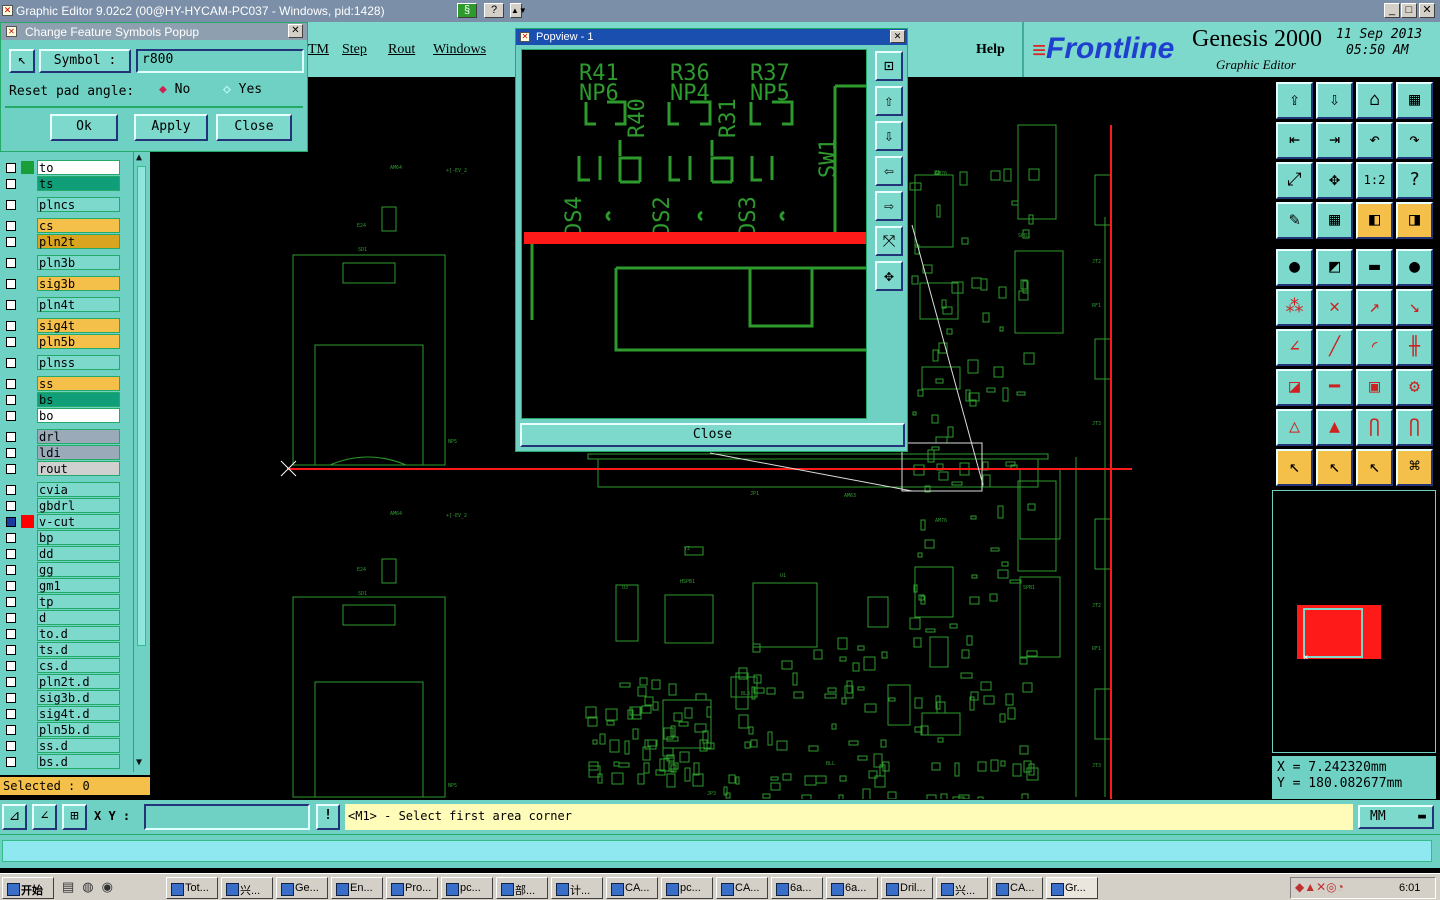 The width and height of the screenshot is (1440, 900). Describe the element at coordinates (78, 617) in the screenshot. I see `layer-name: d` at that location.